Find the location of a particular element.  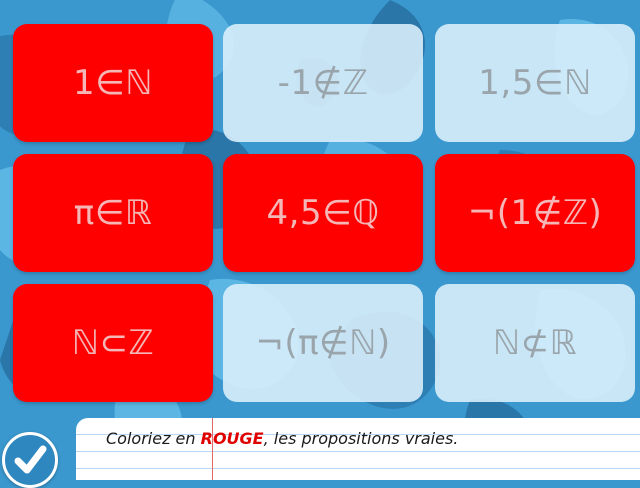

proposition-label: 1∈ℕ is located at coordinates (113, 83).